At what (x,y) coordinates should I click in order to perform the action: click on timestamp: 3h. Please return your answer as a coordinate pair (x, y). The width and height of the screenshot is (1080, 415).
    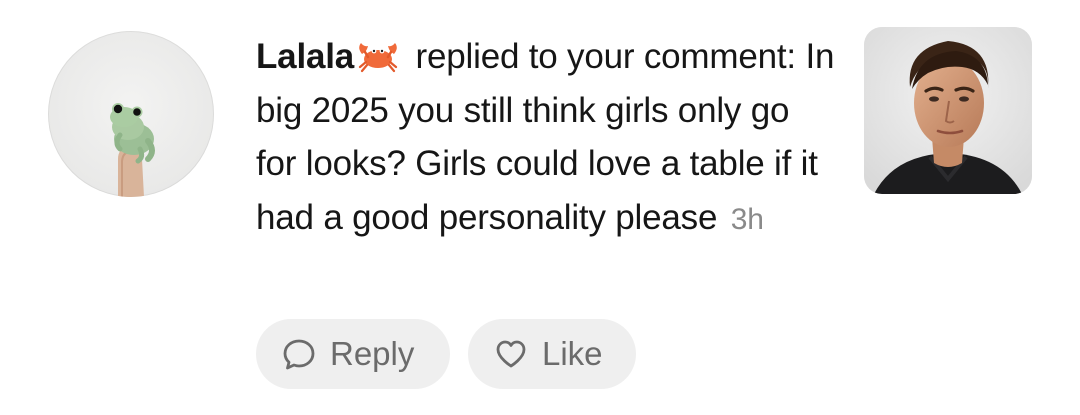
    Looking at the image, I should click on (747, 219).